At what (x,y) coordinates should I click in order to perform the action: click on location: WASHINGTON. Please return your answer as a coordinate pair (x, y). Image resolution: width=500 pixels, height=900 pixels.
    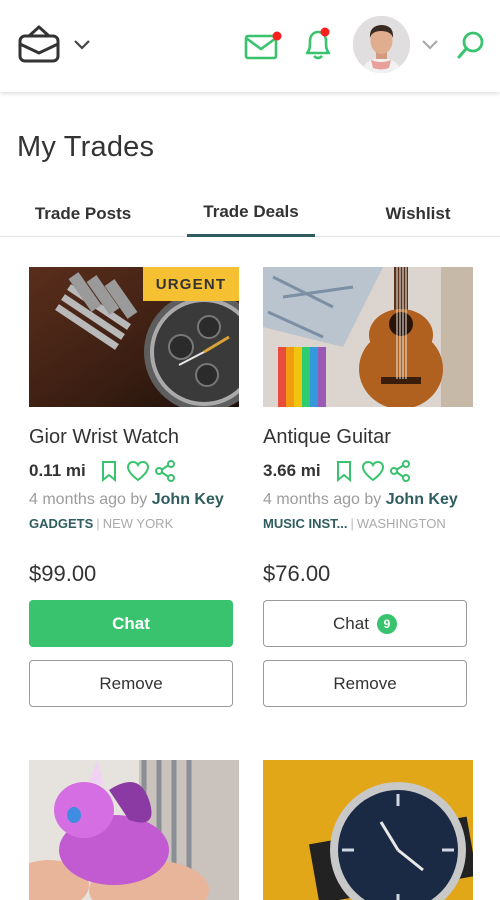
    Looking at the image, I should click on (401, 523).